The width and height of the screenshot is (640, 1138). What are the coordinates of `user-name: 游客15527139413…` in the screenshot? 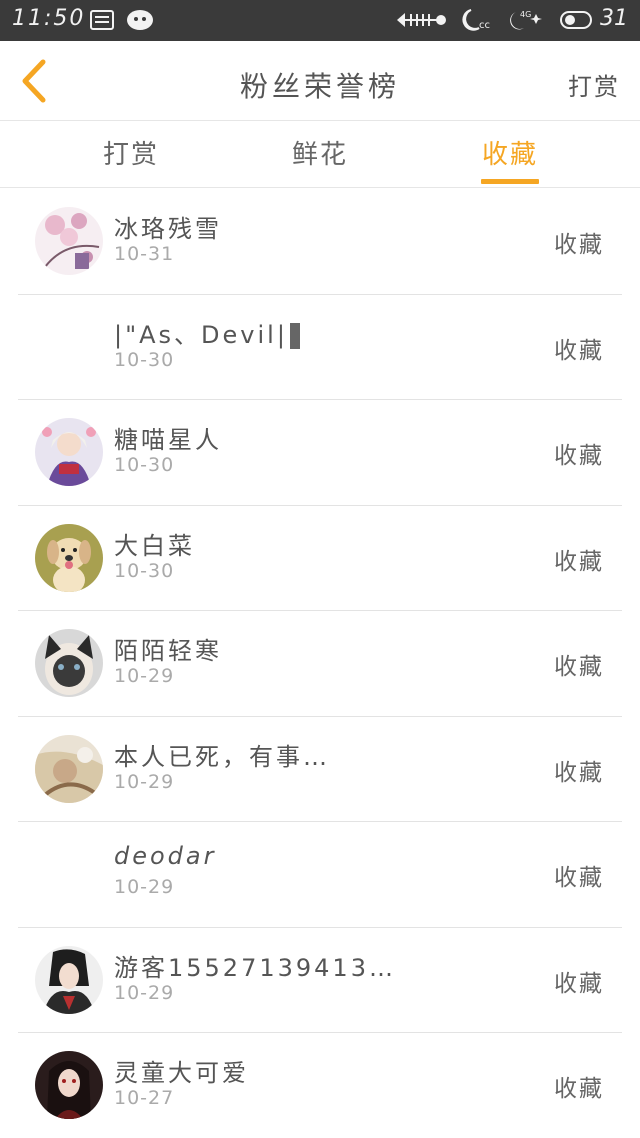 It's located at (255, 967).